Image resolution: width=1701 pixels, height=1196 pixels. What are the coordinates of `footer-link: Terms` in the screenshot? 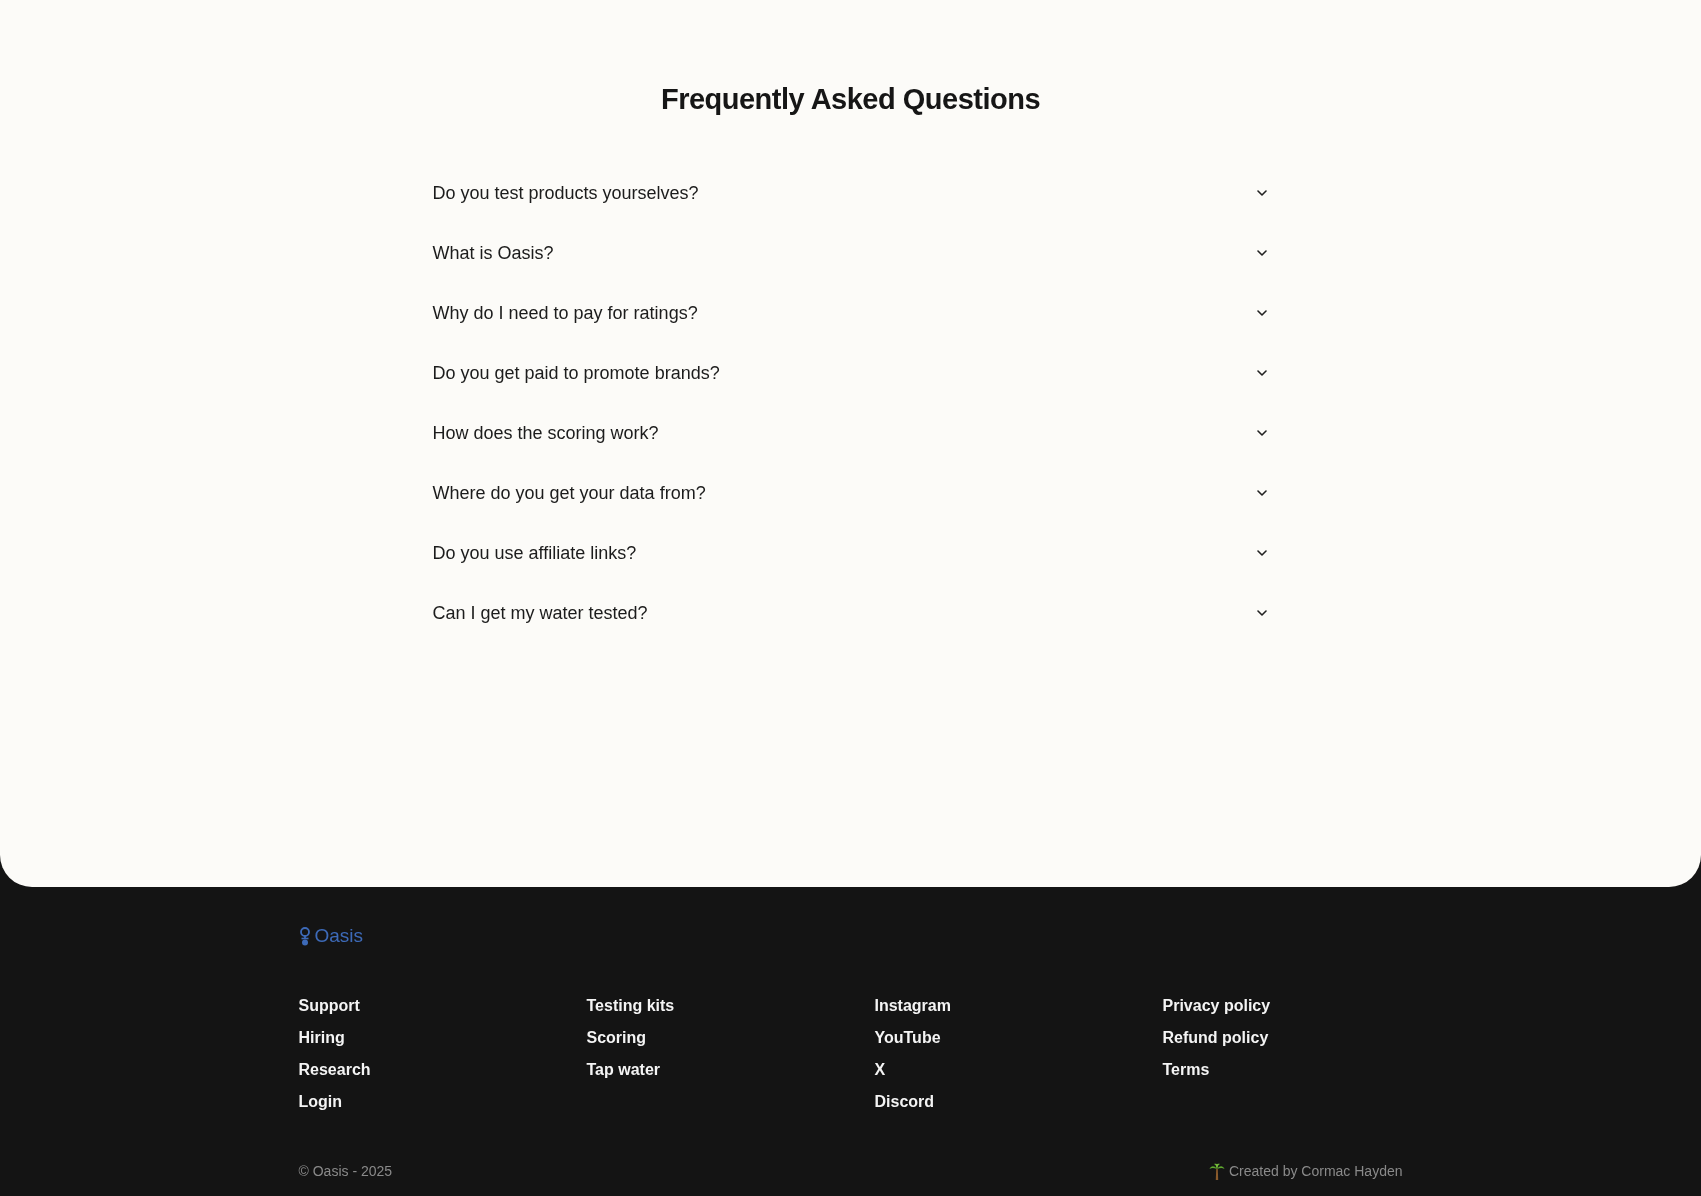 It's located at (1186, 1070).